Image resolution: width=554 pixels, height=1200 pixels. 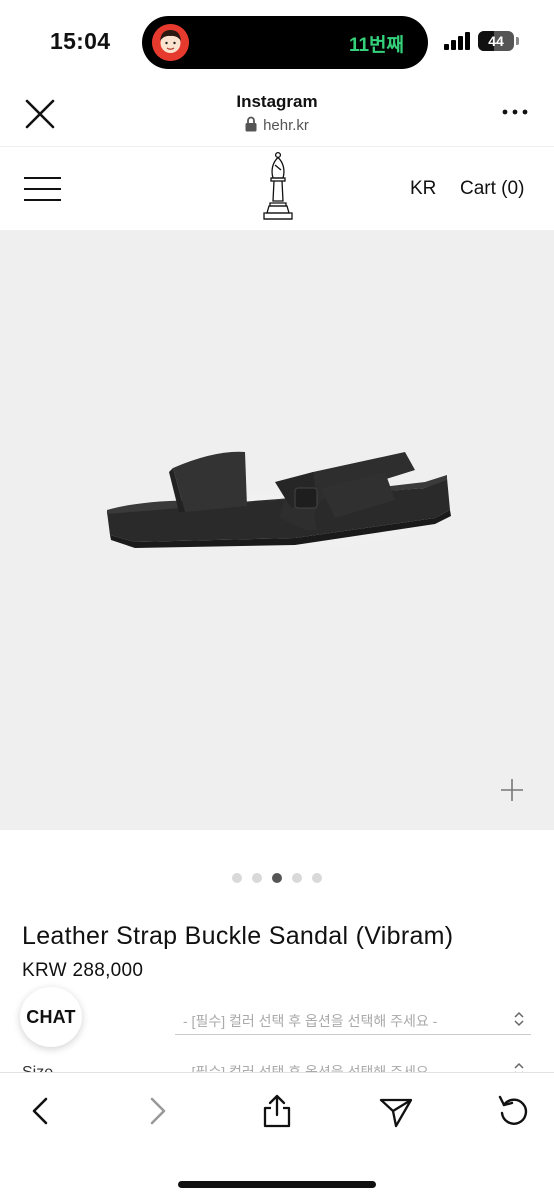 What do you see at coordinates (42, 178) in the screenshot?
I see `menu-icon` at bounding box center [42, 178].